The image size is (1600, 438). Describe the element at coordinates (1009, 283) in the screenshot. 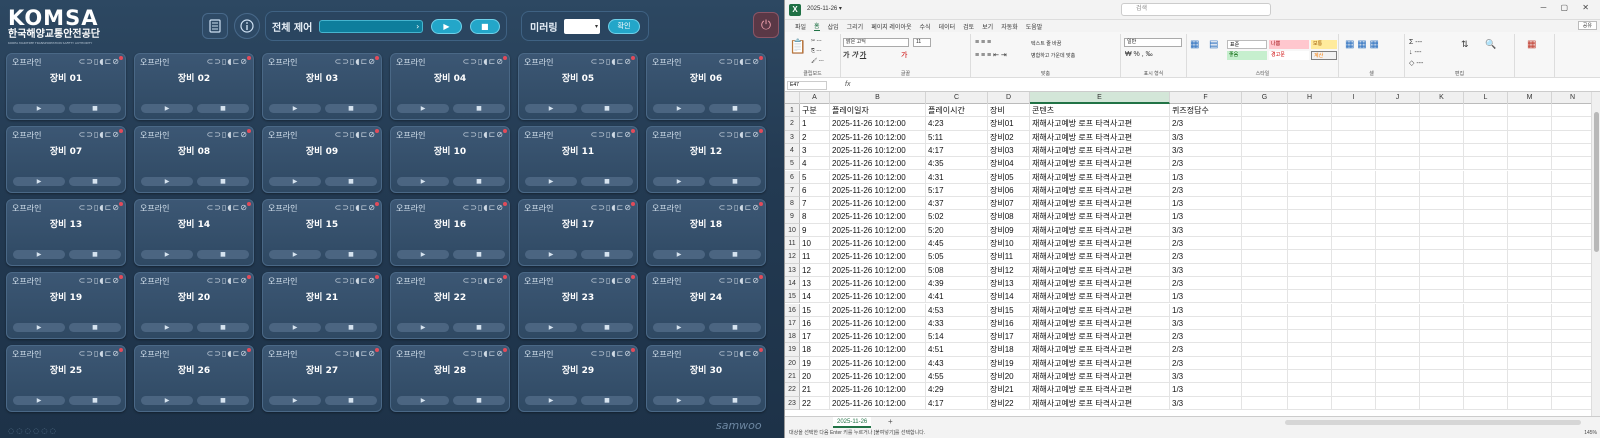

I see `cell: 장비13` at that location.